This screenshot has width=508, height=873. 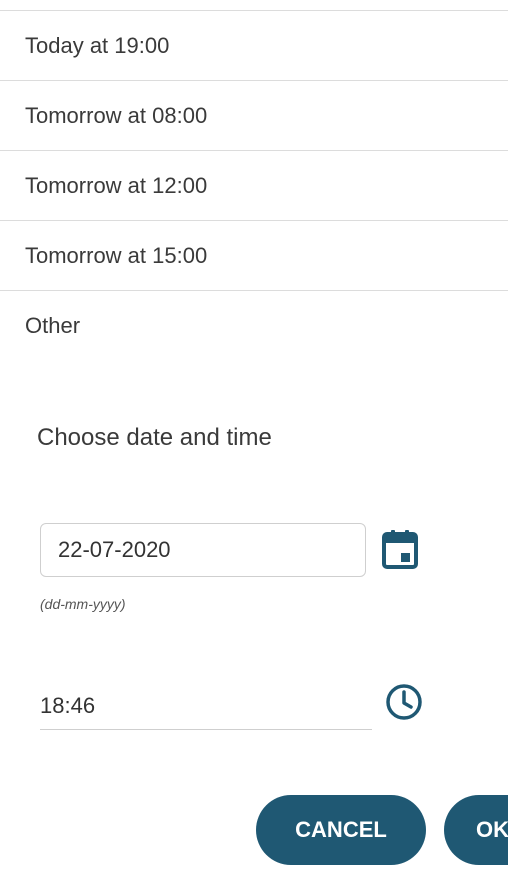 I want to click on date-format-hint: (dd-mm-yyyy), so click(x=83, y=604).